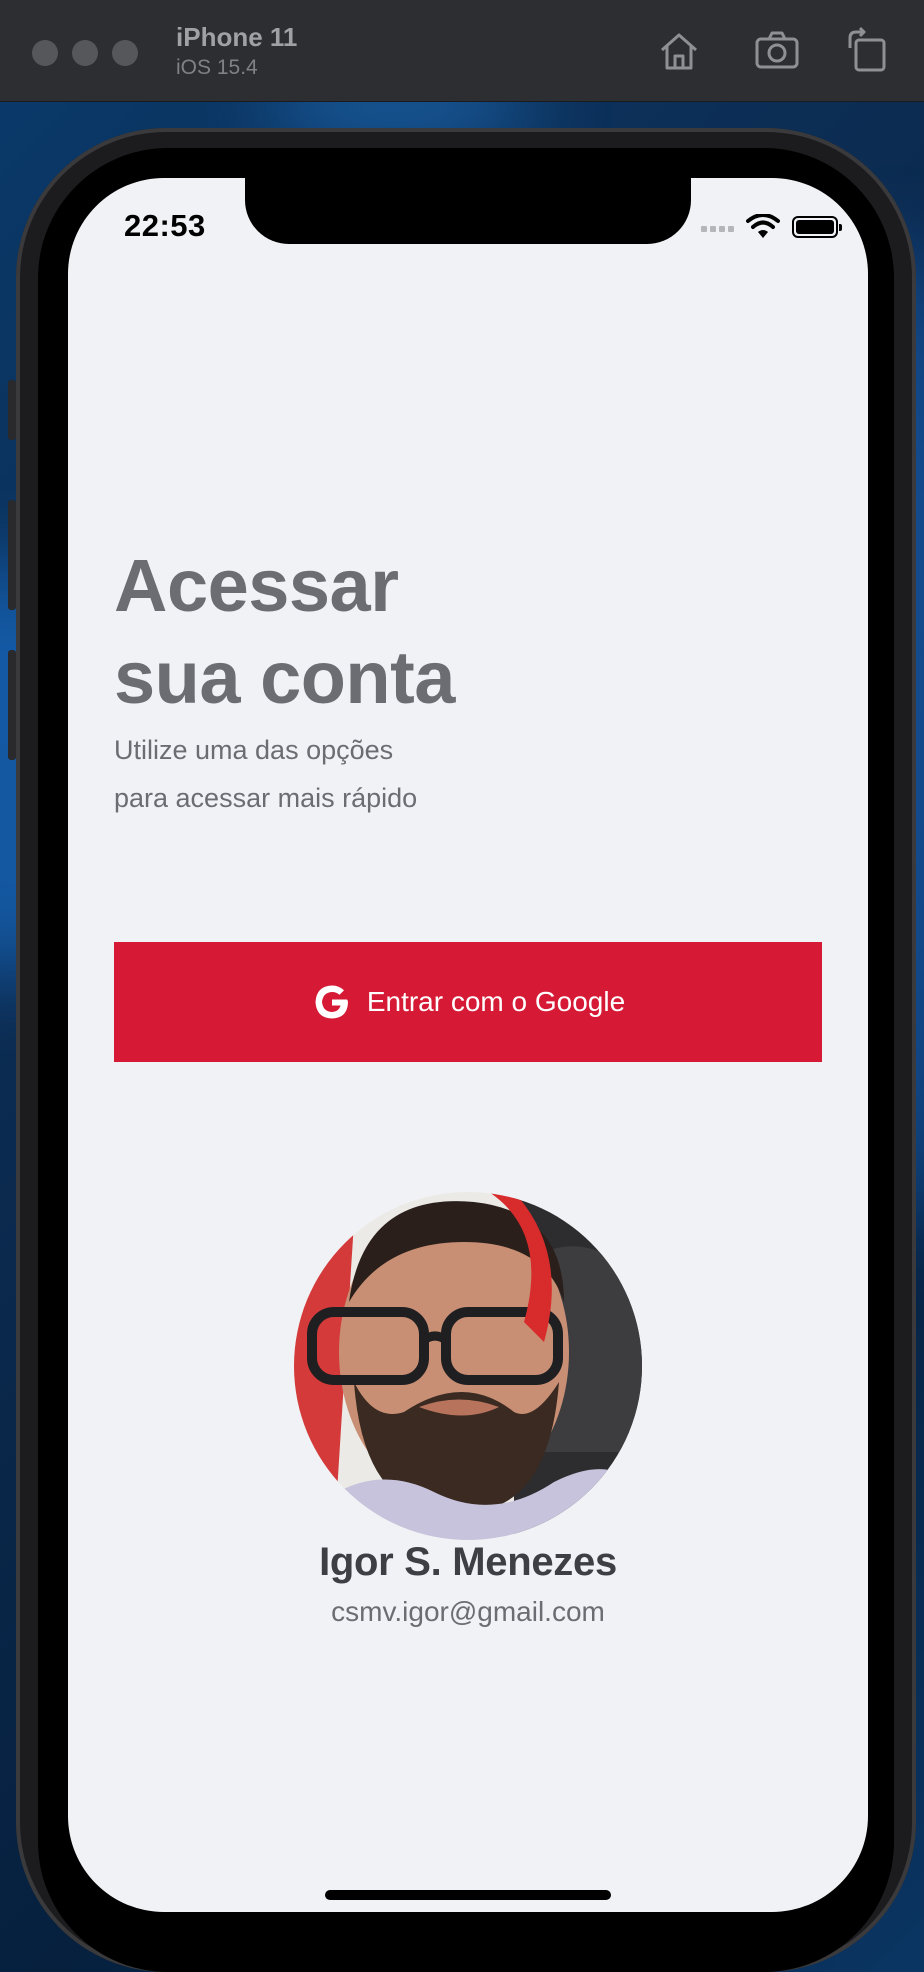  I want to click on home-icon, so click(679, 51).